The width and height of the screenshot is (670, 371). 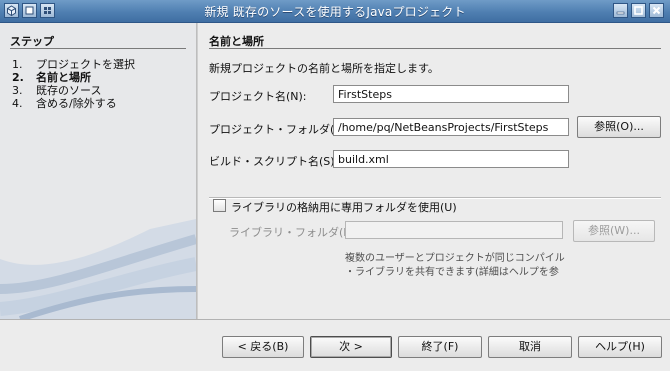 What do you see at coordinates (351, 347) in the screenshot?
I see `next-button: 次 >` at bounding box center [351, 347].